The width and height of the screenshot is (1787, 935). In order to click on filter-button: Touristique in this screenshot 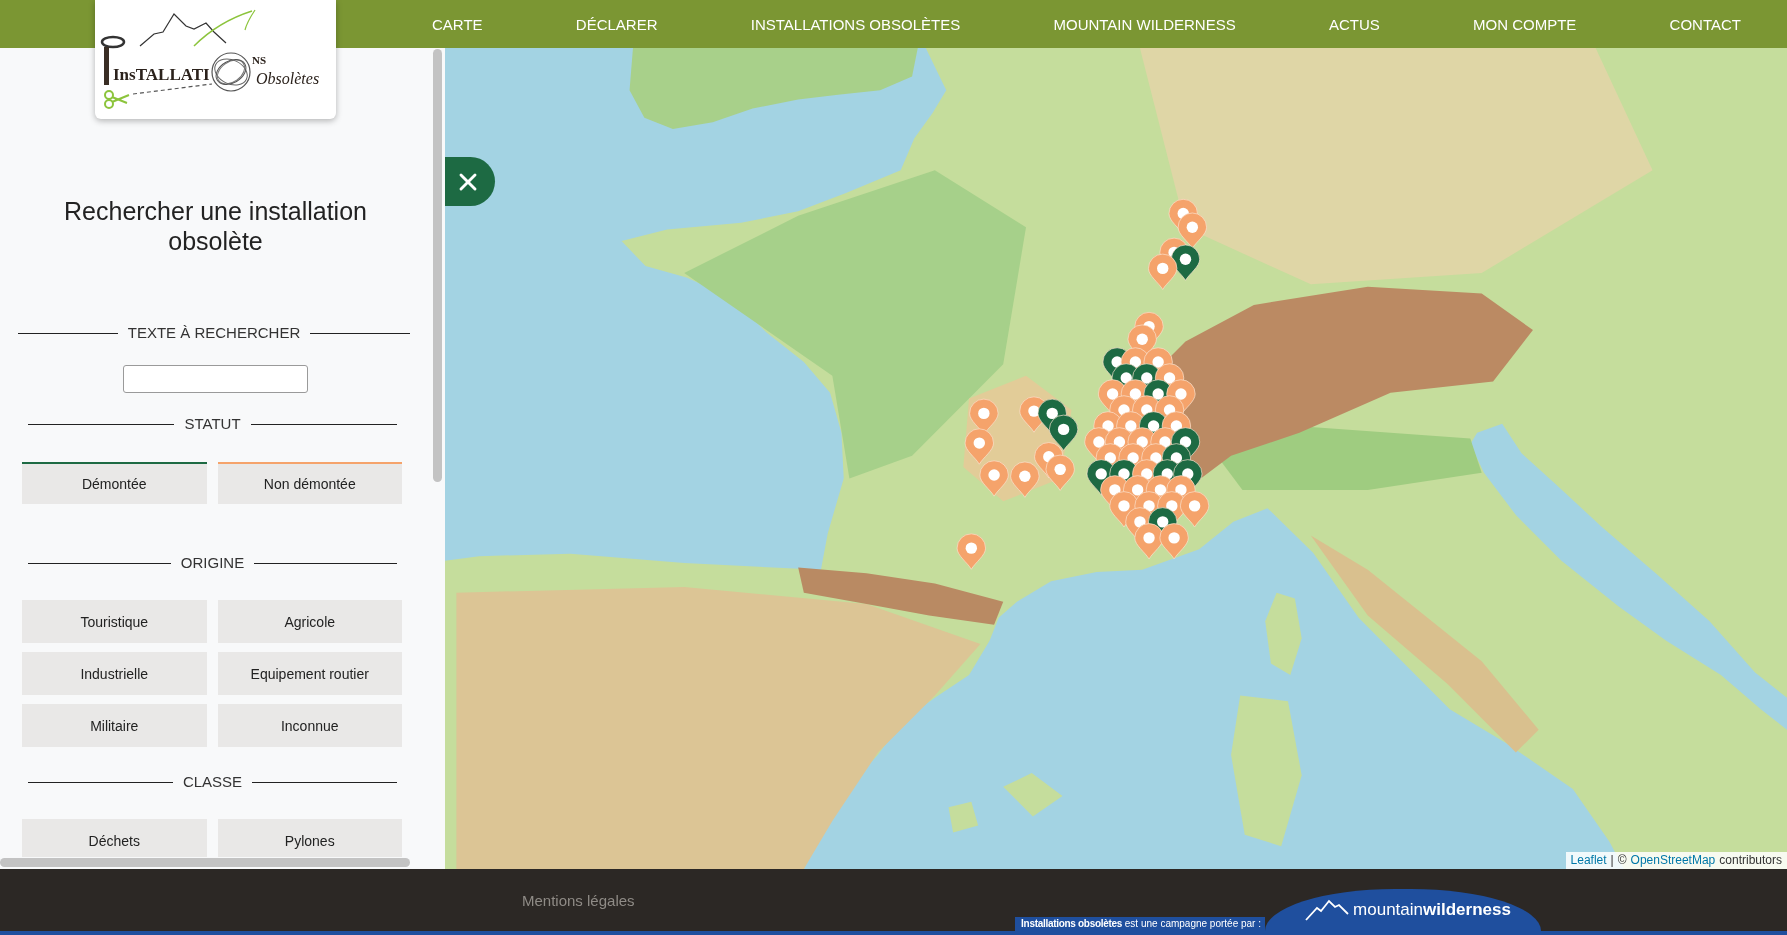, I will do `click(114, 621)`.